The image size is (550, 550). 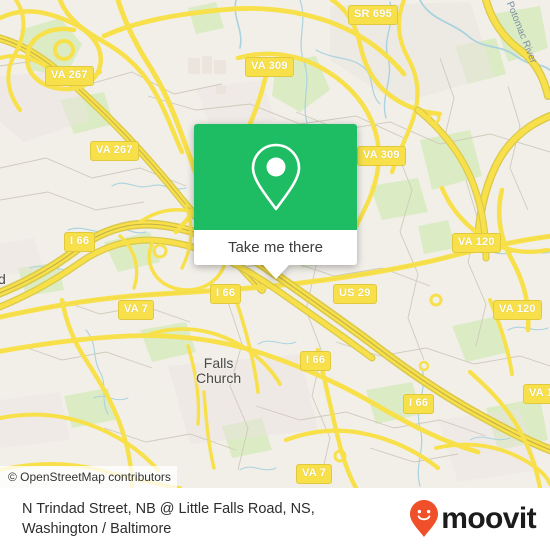 I want to click on popup-header, so click(x=275, y=177).